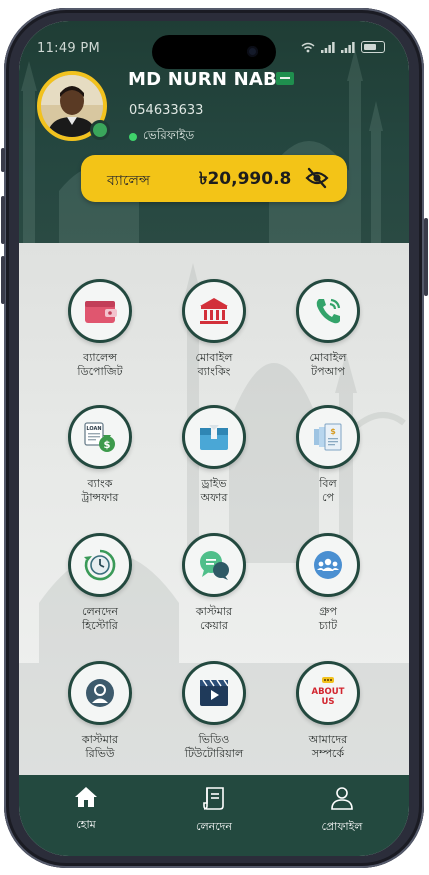 This screenshot has width=429, height=875. Describe the element at coordinates (245, 179) in the screenshot. I see `balance-amount: ৳20,990.8` at that location.